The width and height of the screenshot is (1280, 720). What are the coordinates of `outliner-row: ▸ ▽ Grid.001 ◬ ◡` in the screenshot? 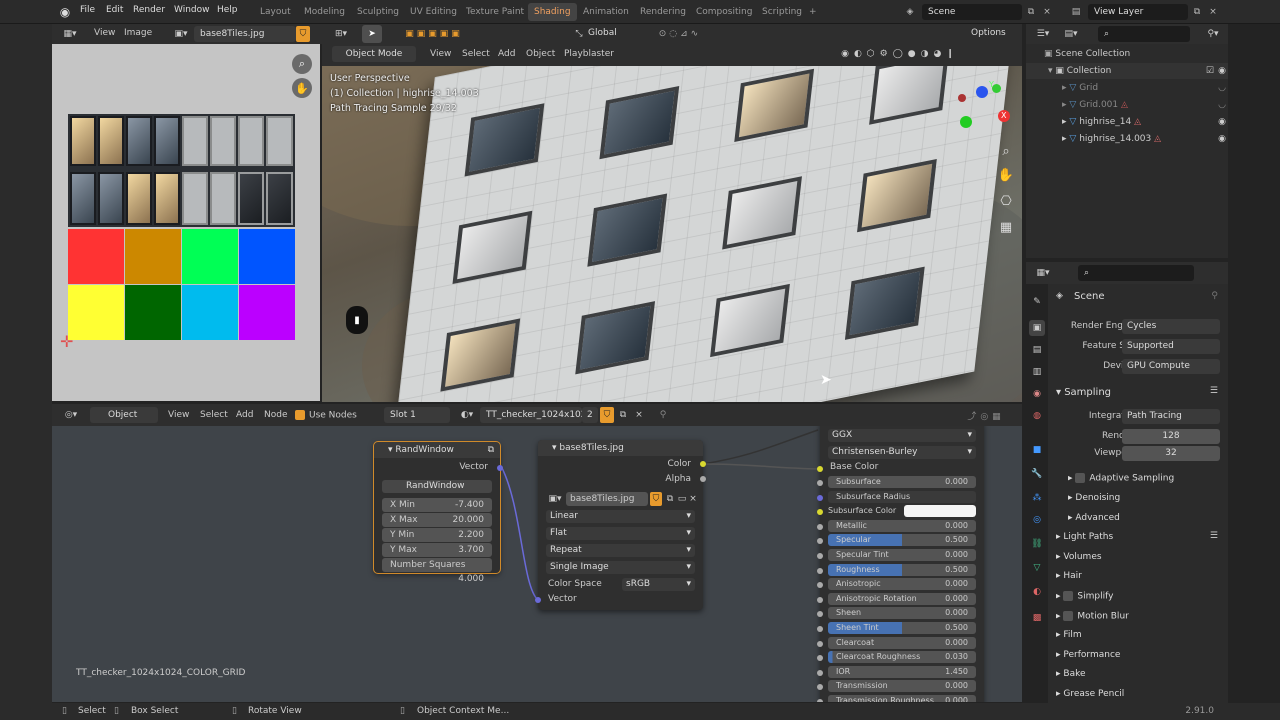 It's located at (1127, 105).